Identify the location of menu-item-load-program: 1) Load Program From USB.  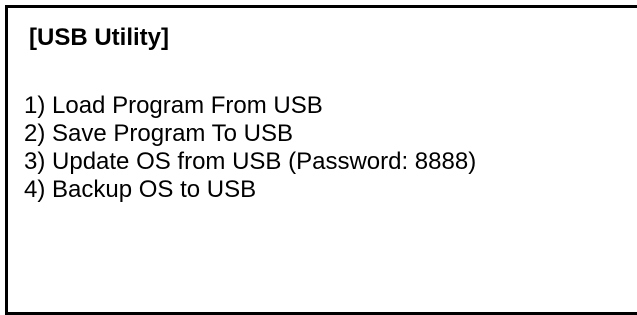
(250, 106).